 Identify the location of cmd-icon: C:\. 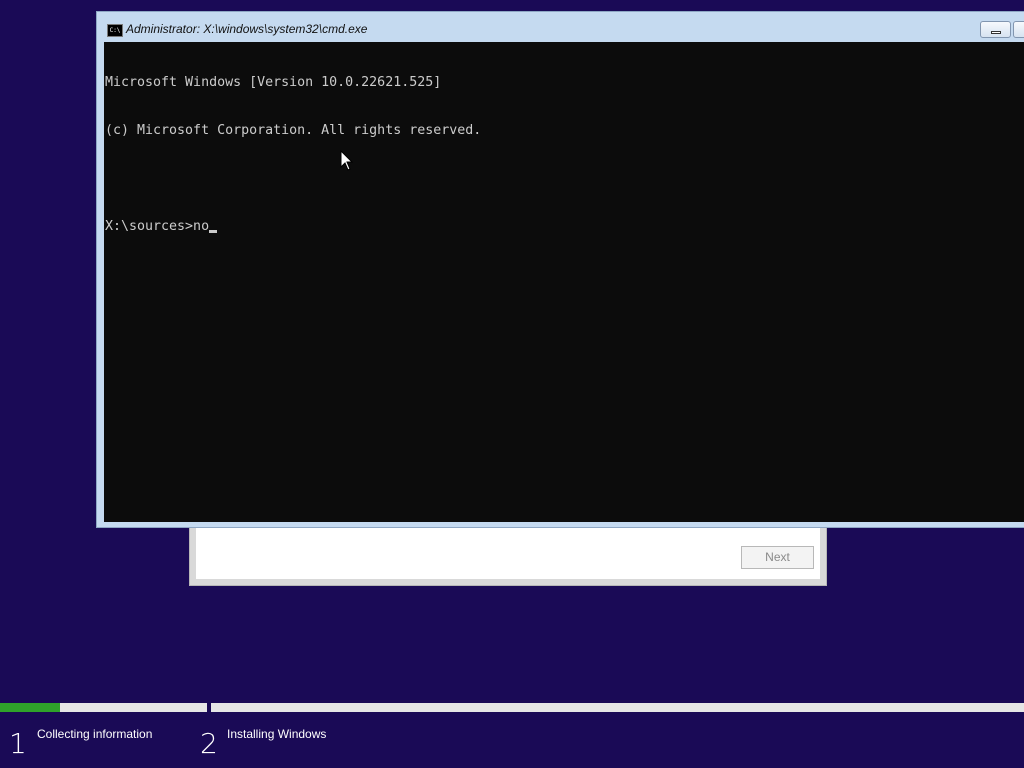
(115, 30).